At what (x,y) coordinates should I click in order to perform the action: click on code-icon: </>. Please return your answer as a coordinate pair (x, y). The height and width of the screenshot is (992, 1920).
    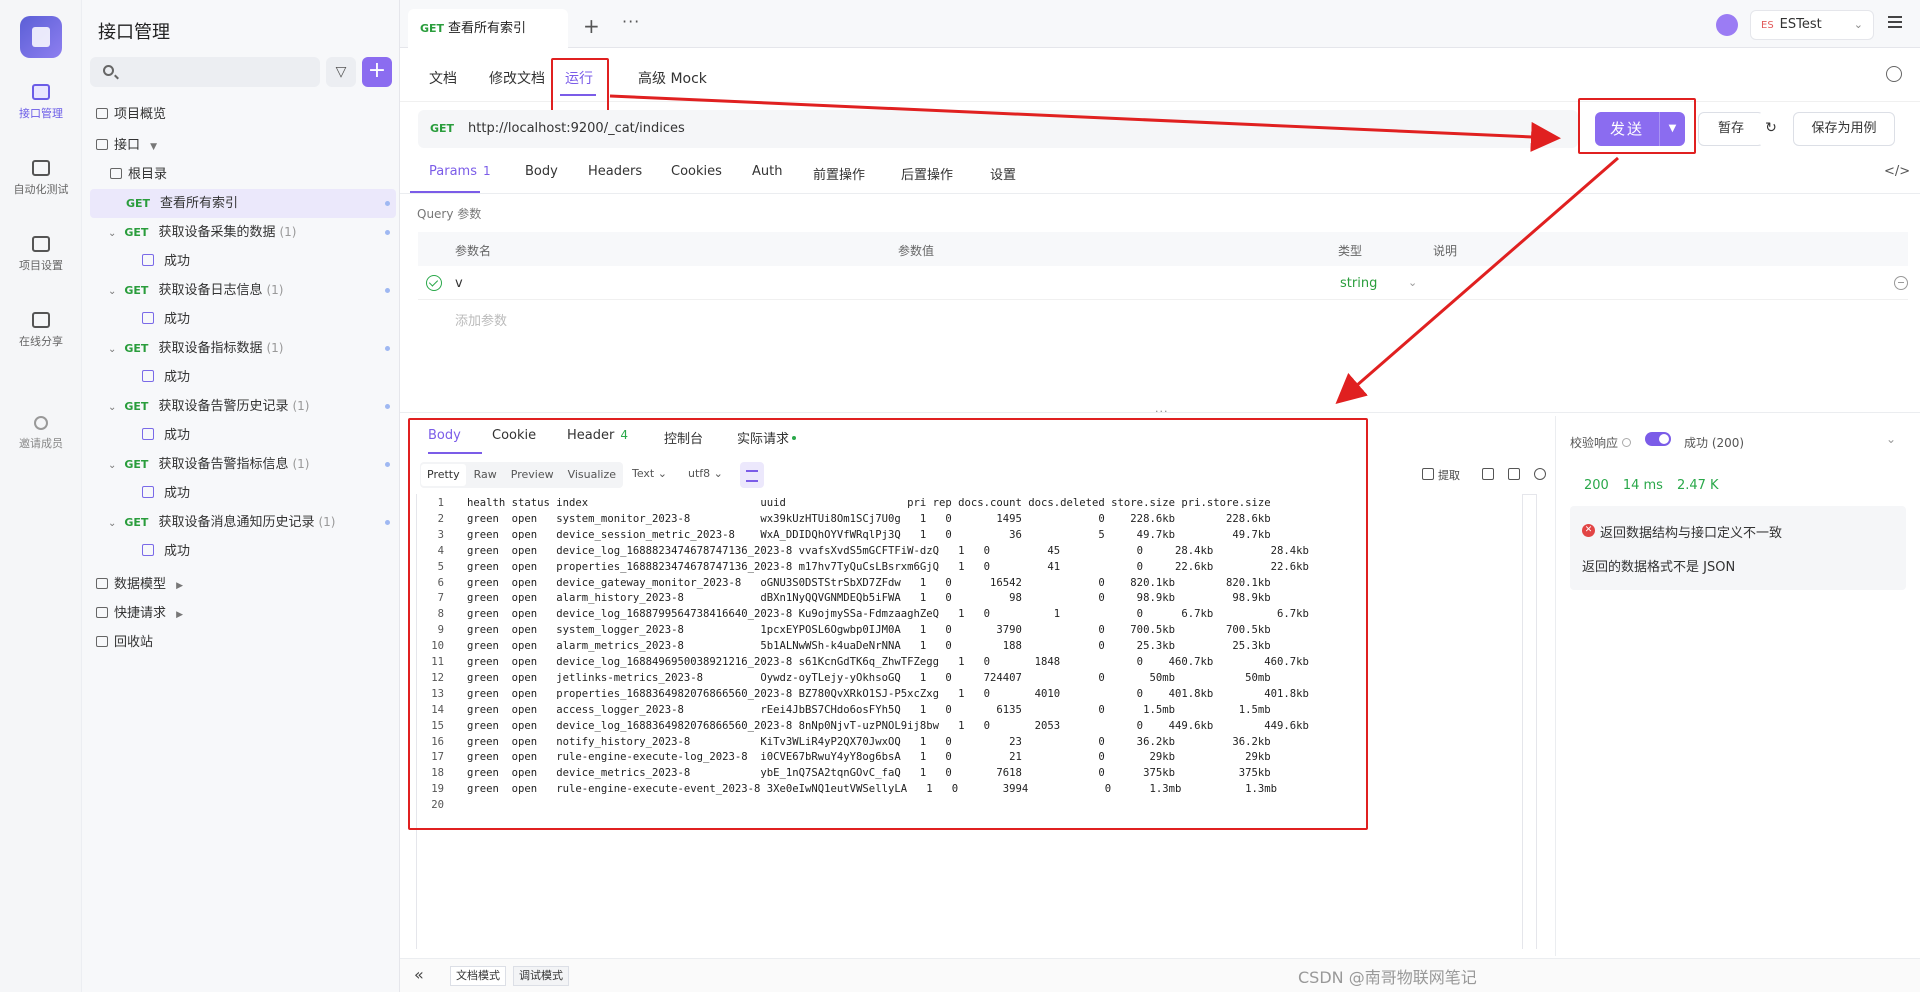
    Looking at the image, I should click on (1897, 171).